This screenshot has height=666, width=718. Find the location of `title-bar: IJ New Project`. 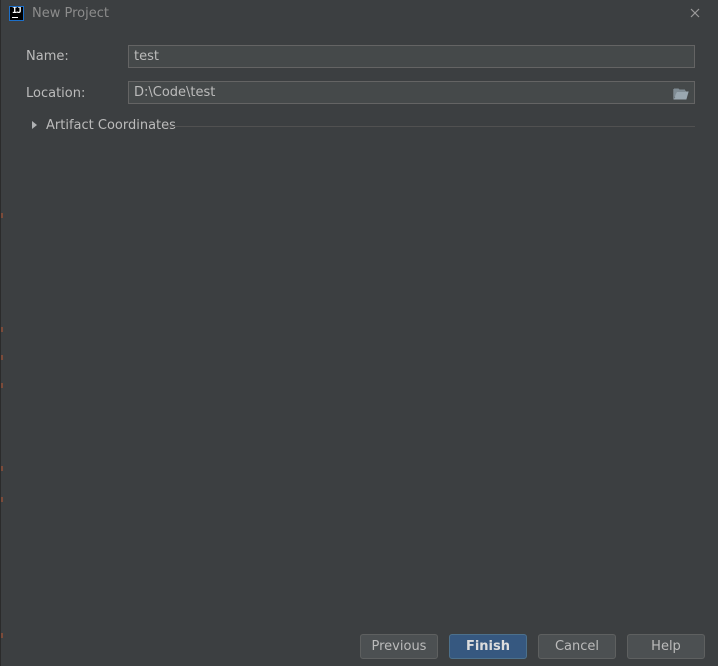

title-bar: IJ New Project is located at coordinates (359, 14).